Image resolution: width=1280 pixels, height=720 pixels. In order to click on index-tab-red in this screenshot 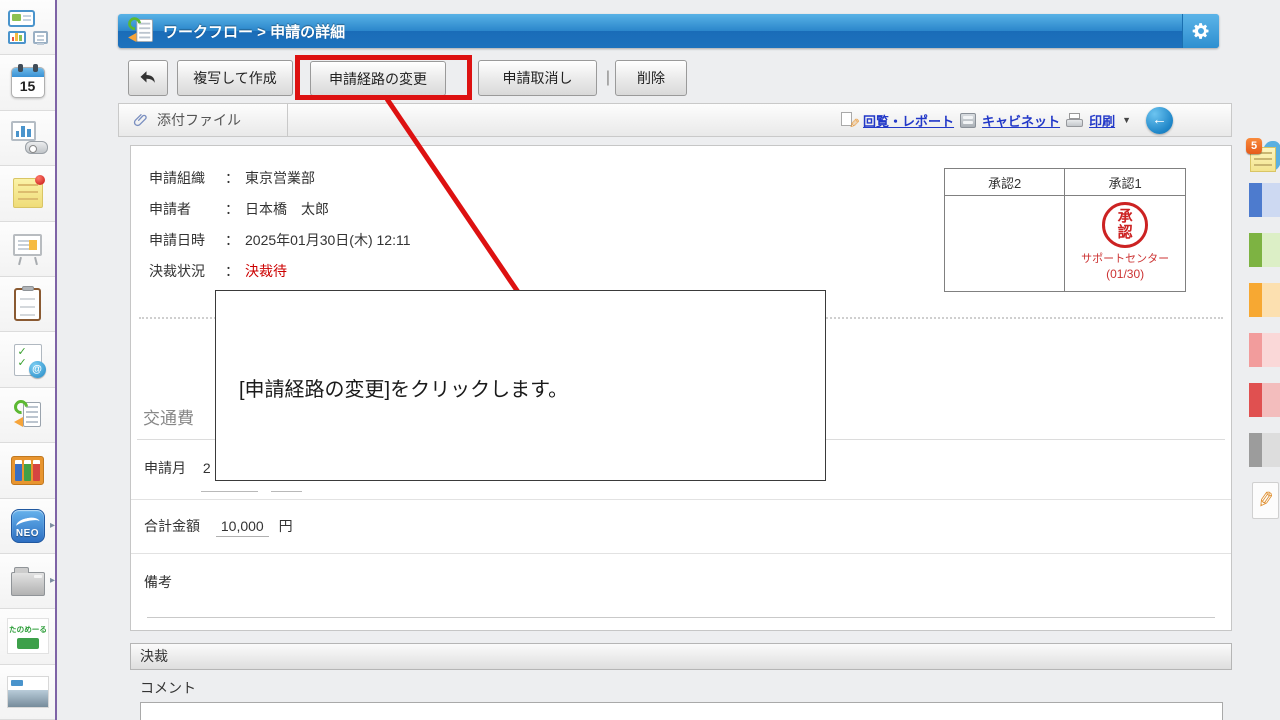, I will do `click(1264, 400)`.